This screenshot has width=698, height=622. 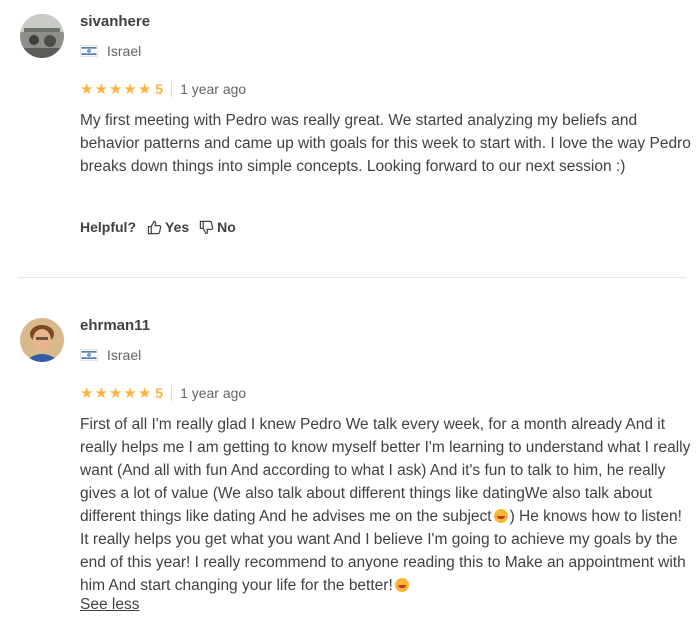 I want to click on helpful-no-button: No, so click(x=217, y=227).